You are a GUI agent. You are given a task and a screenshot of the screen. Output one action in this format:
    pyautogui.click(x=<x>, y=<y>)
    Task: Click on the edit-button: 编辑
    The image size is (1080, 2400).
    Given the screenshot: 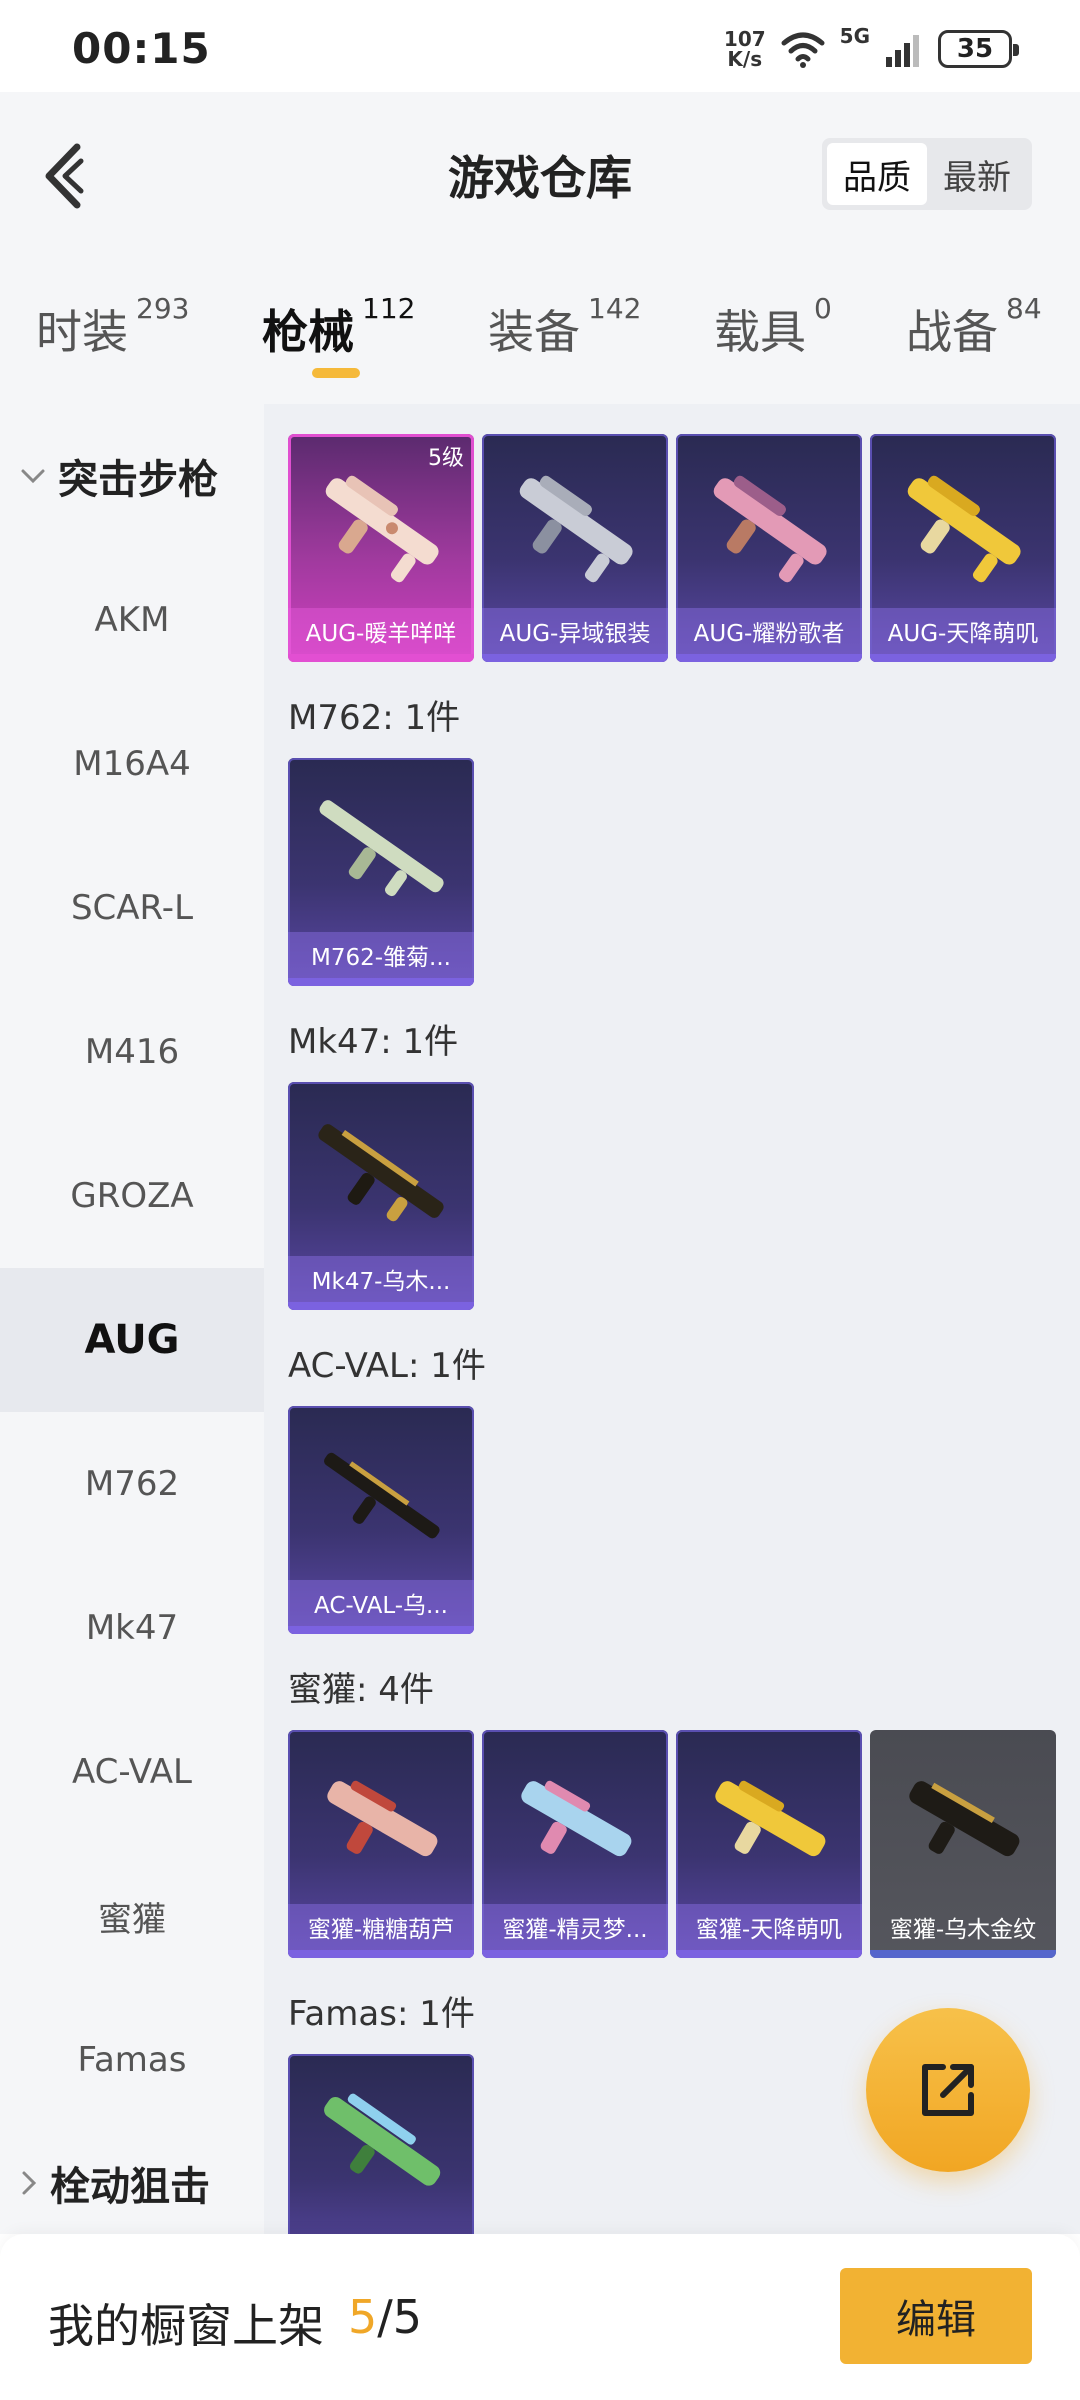 What is the action you would take?
    pyautogui.click(x=936, y=2316)
    